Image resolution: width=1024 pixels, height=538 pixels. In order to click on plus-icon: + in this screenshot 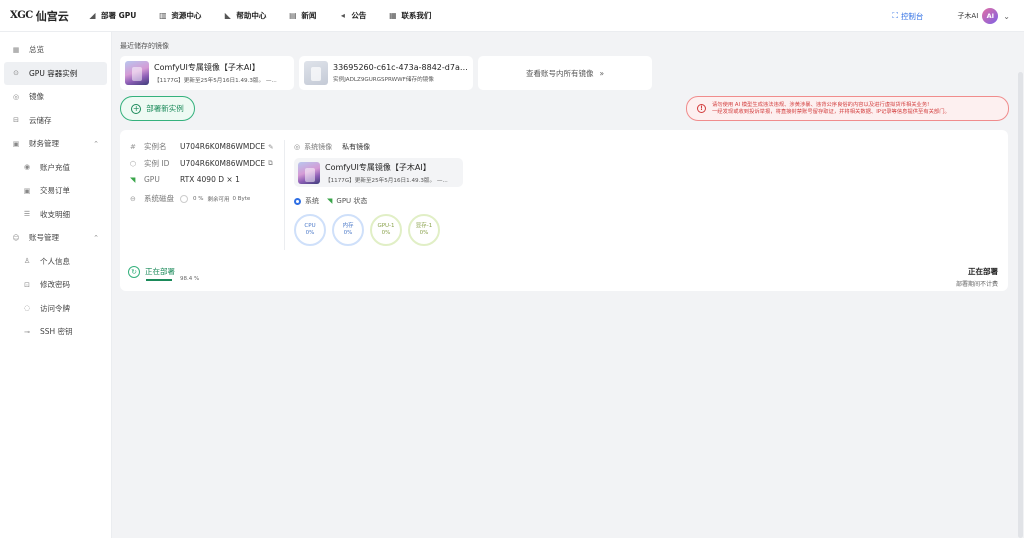, I will do `click(136, 108)`.